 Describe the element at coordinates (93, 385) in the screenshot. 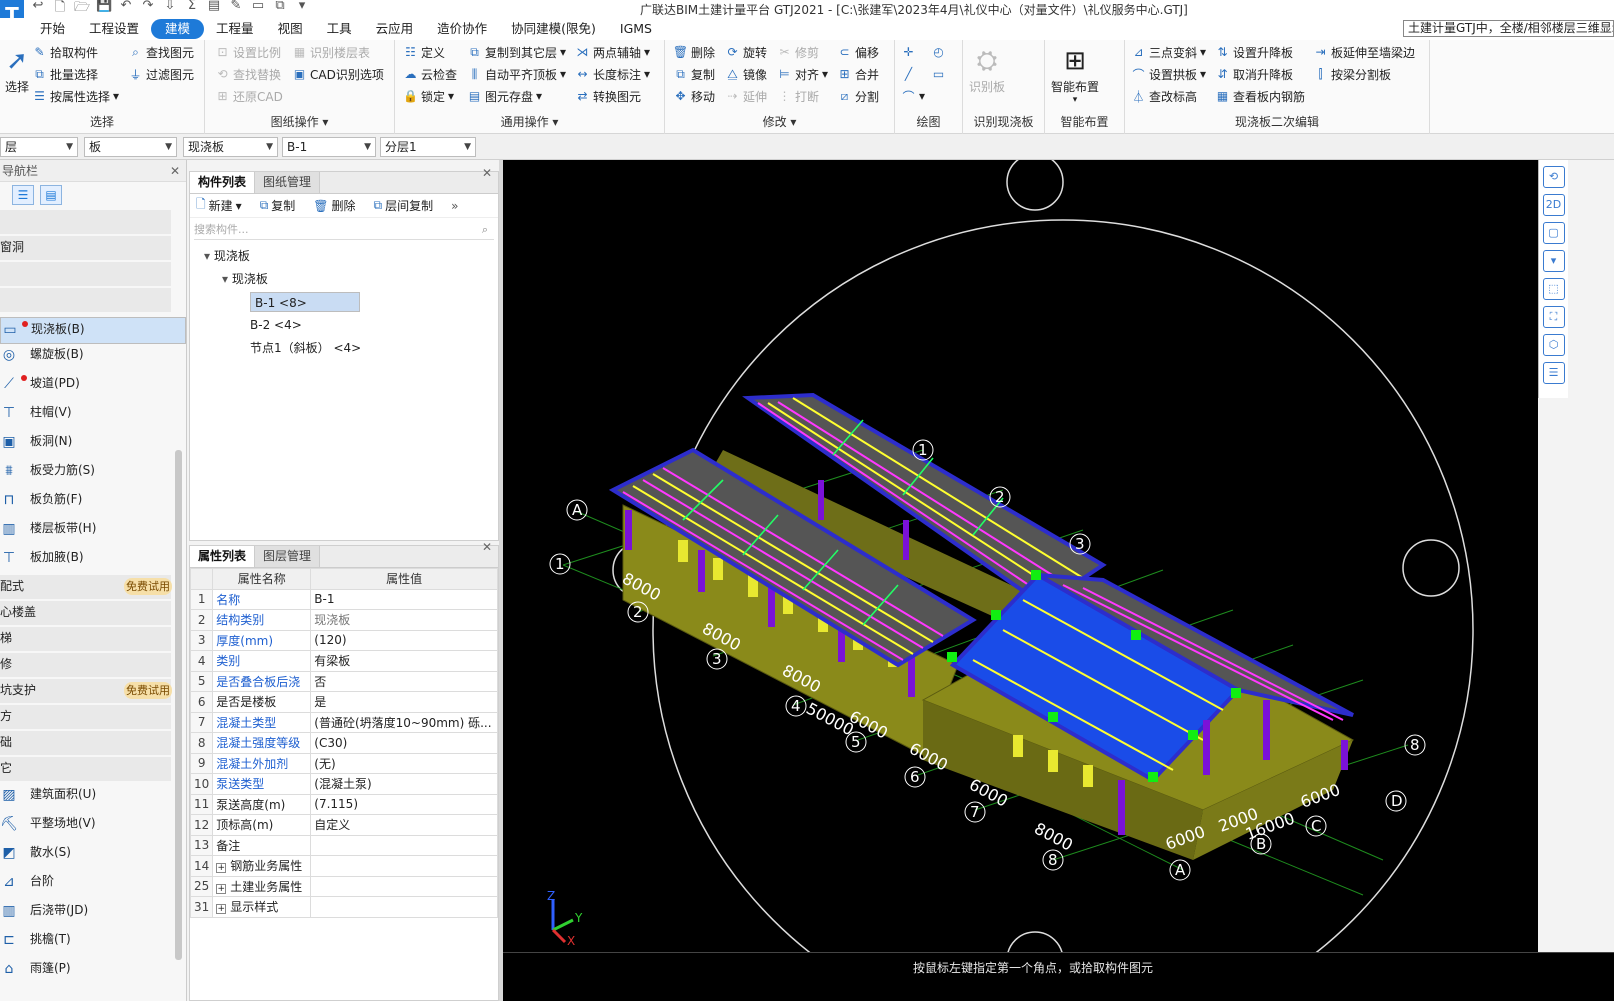

I see `nav-item-6: ⟋ 坡道(PD)` at that location.